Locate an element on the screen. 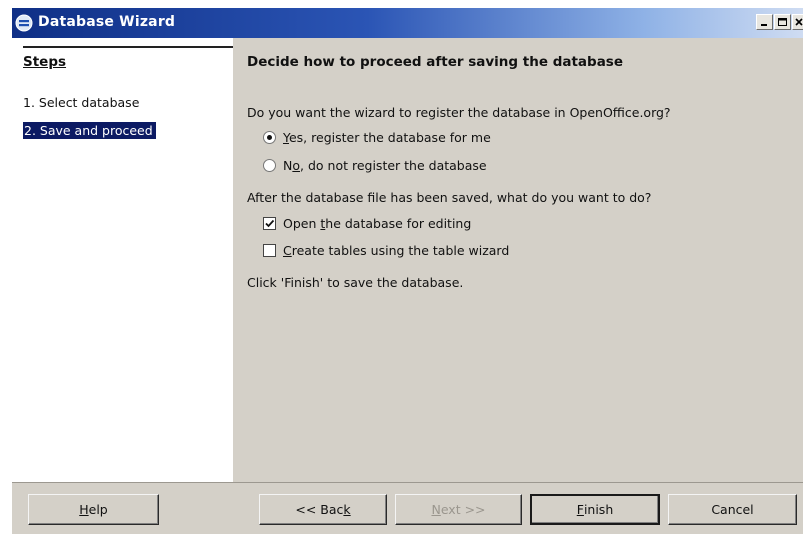 The width and height of the screenshot is (803, 534). finish-button: Finish is located at coordinates (595, 509).